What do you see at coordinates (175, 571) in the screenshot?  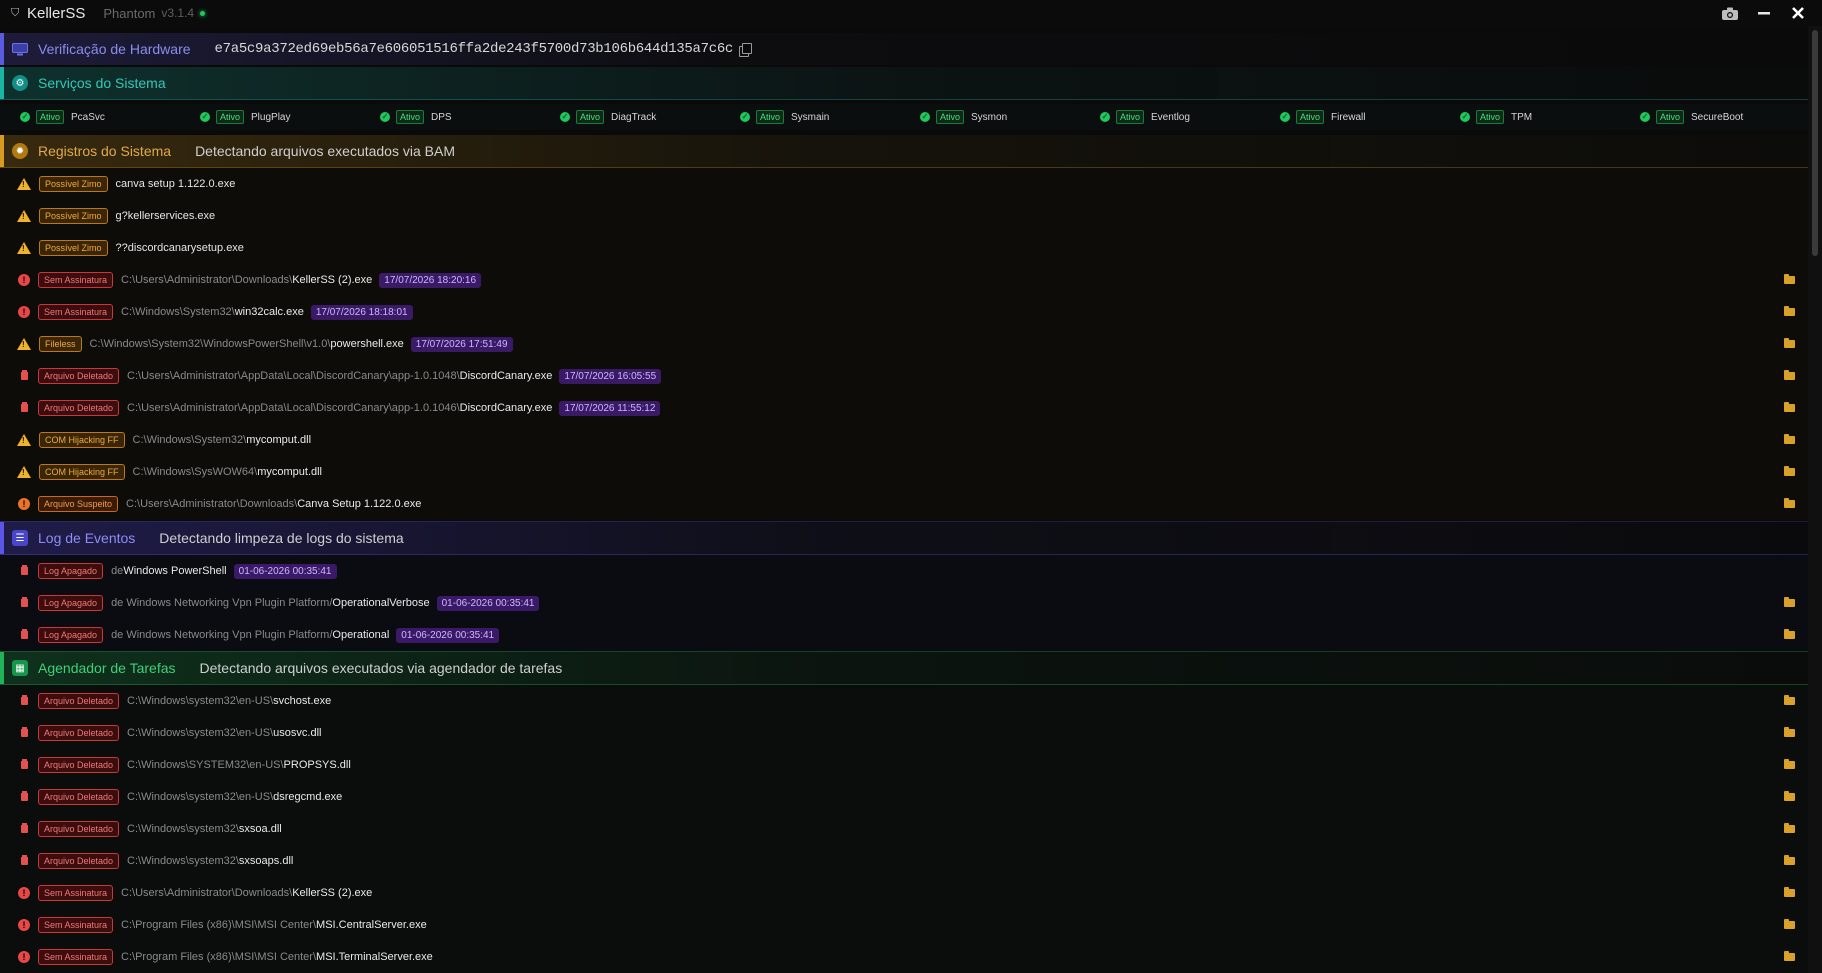 I see `log-name: Windows PowerShell` at bounding box center [175, 571].